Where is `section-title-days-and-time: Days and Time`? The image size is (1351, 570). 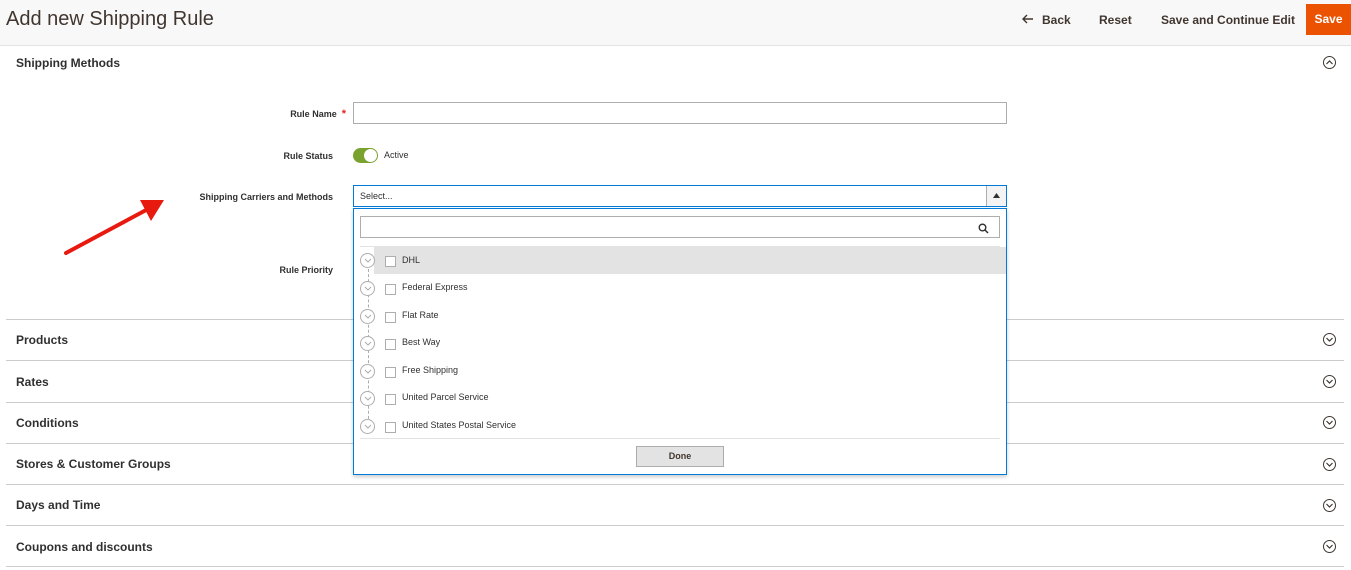
section-title-days-and-time: Days and Time is located at coordinates (58, 505).